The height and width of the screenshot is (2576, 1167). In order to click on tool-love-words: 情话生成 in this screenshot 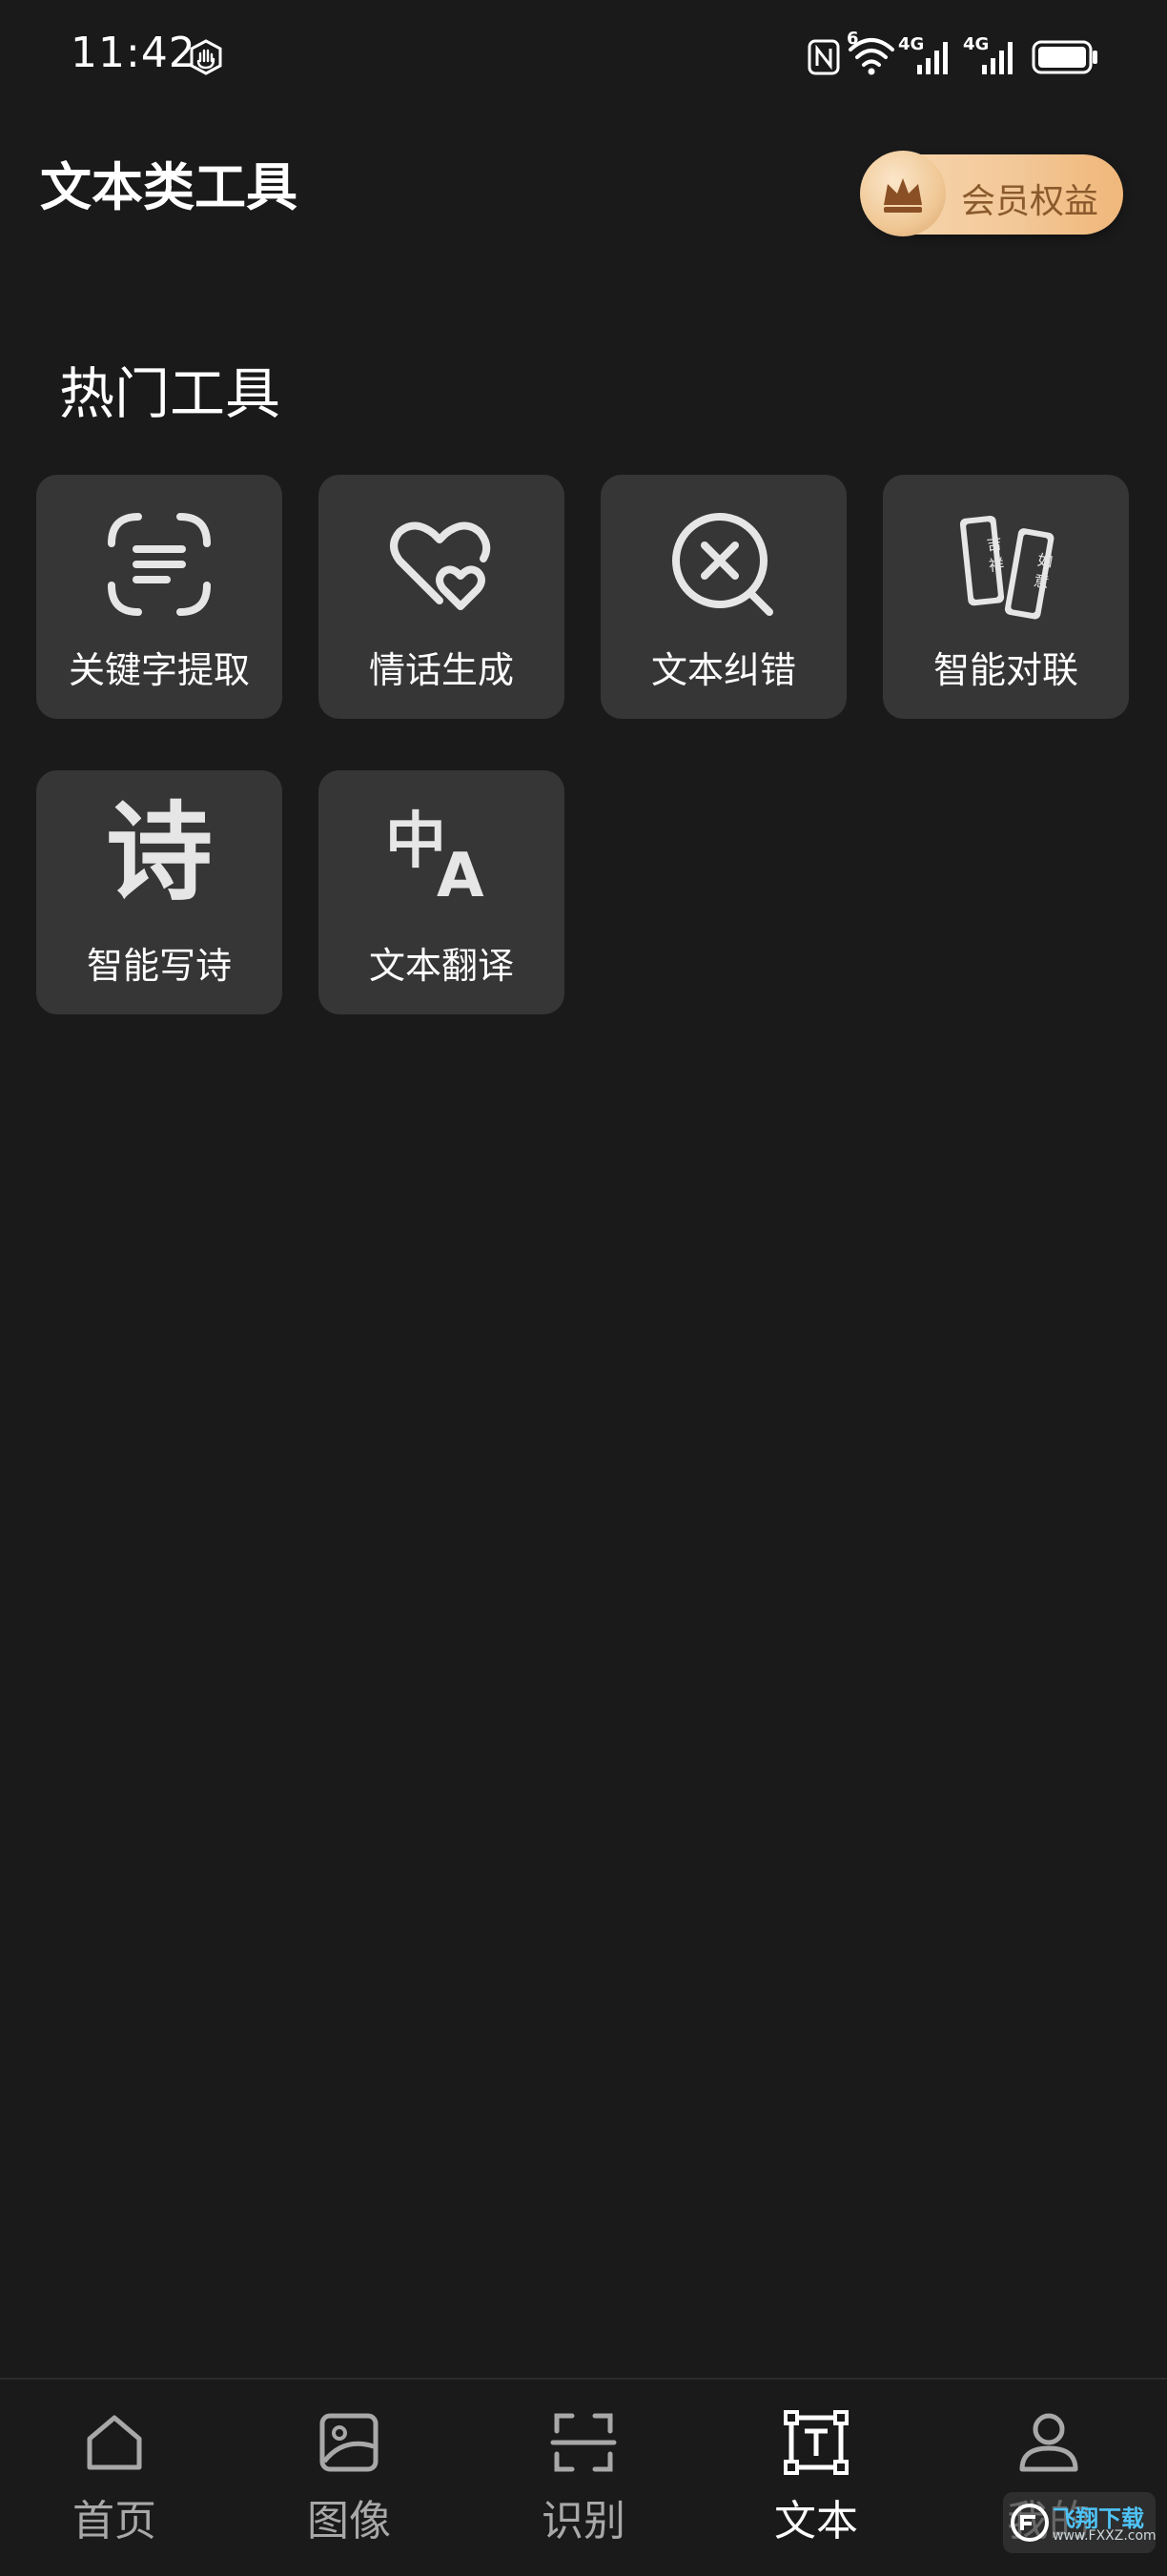, I will do `click(441, 597)`.